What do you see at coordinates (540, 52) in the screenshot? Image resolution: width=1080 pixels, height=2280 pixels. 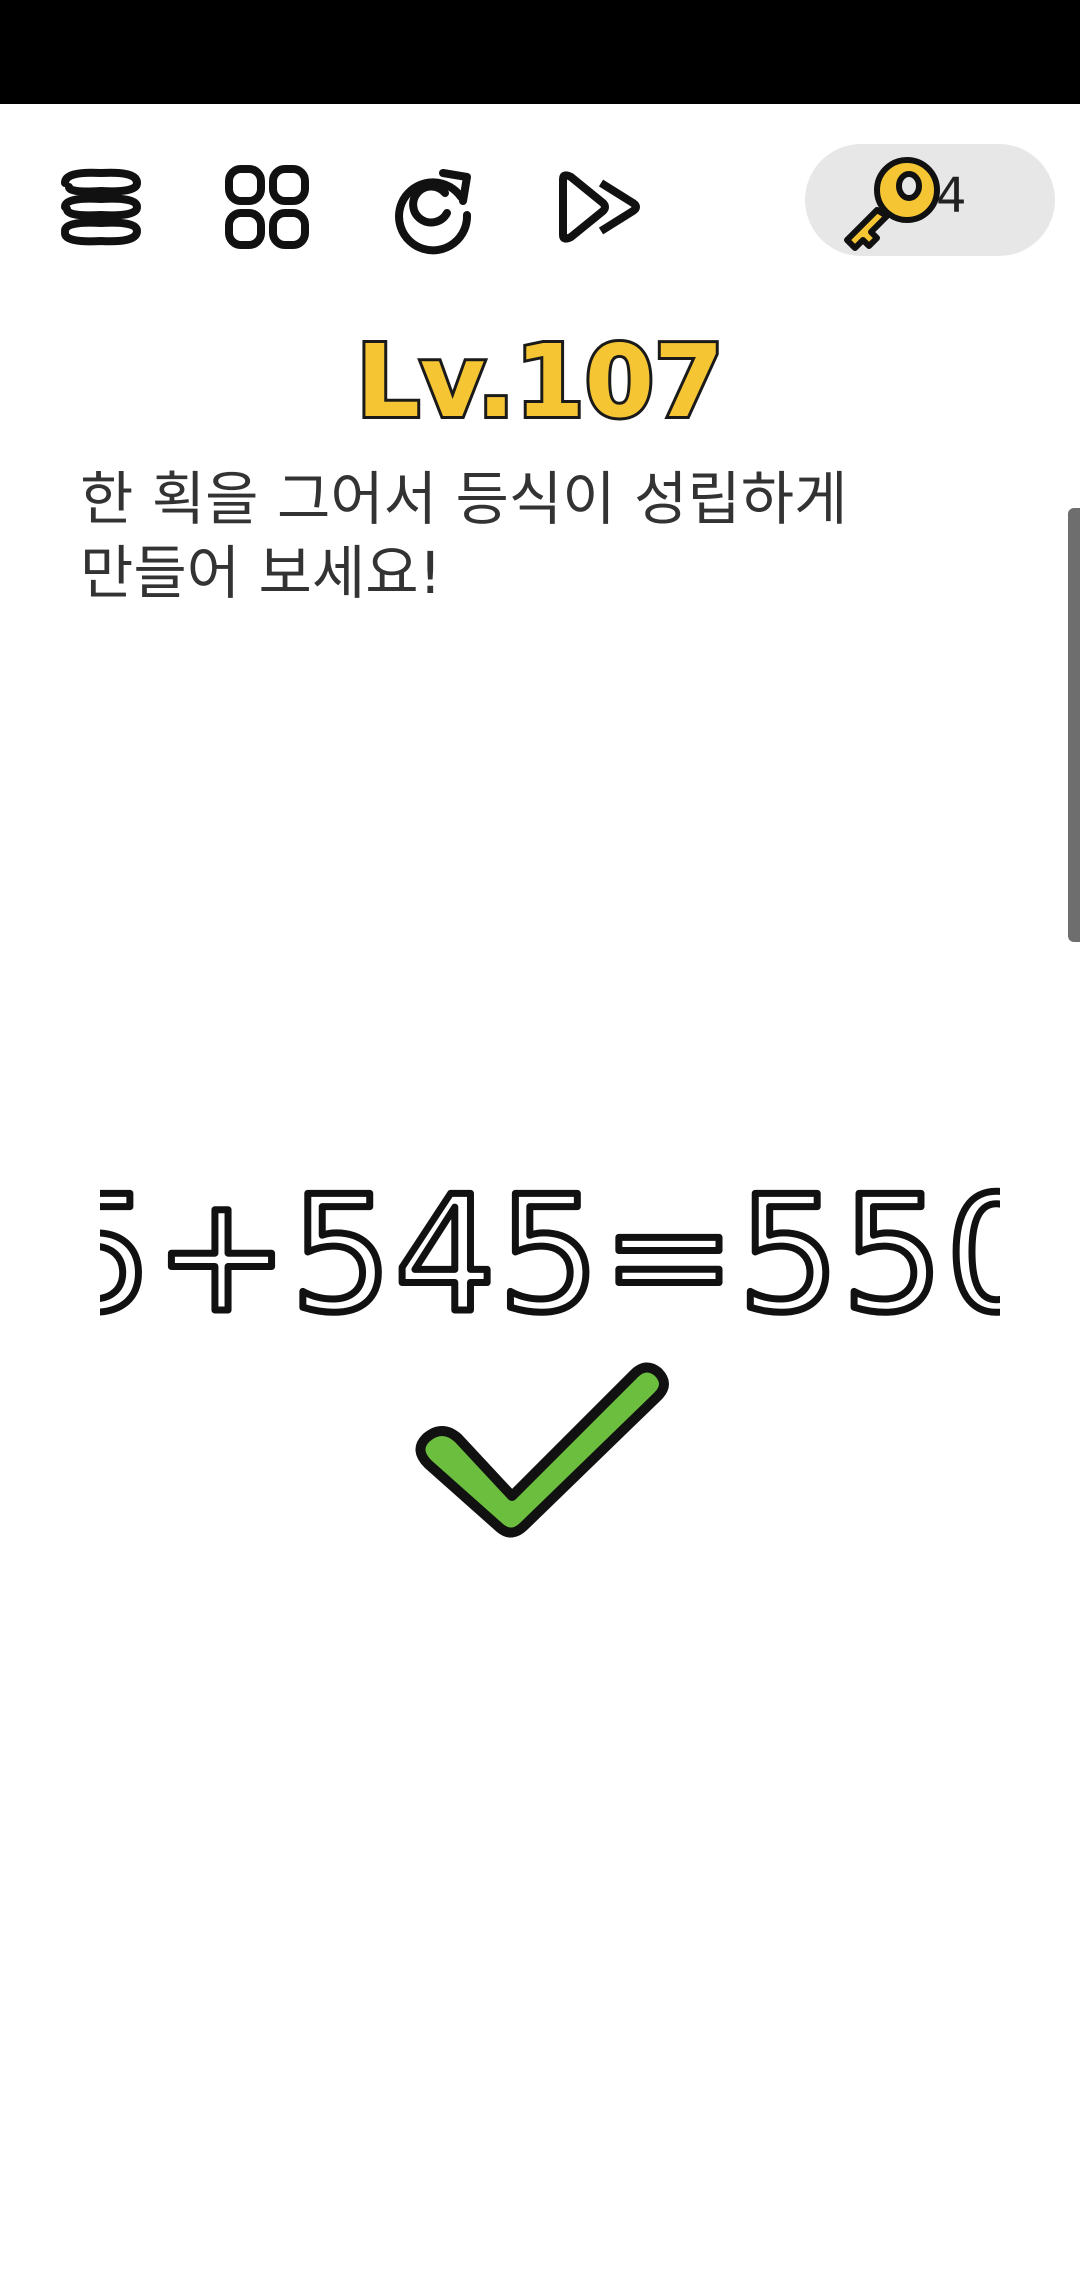 I see `status-bar` at bounding box center [540, 52].